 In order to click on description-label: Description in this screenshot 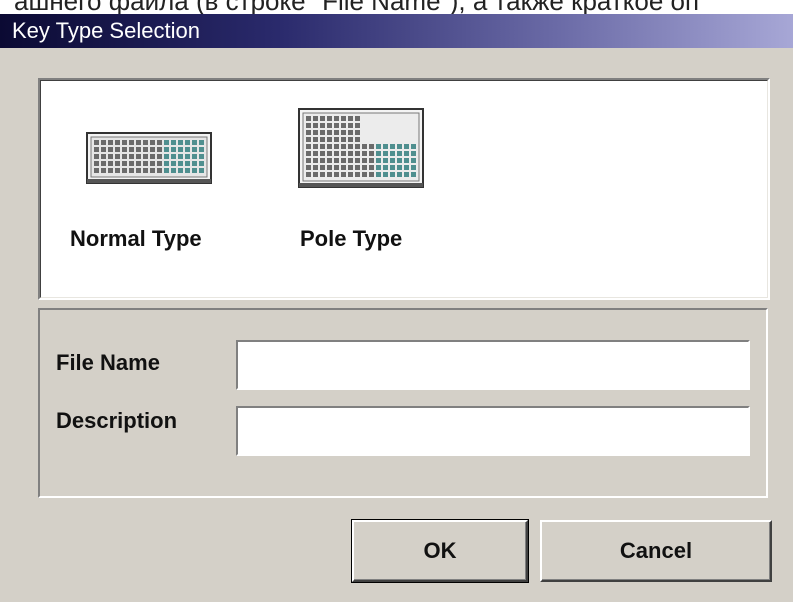, I will do `click(117, 420)`.